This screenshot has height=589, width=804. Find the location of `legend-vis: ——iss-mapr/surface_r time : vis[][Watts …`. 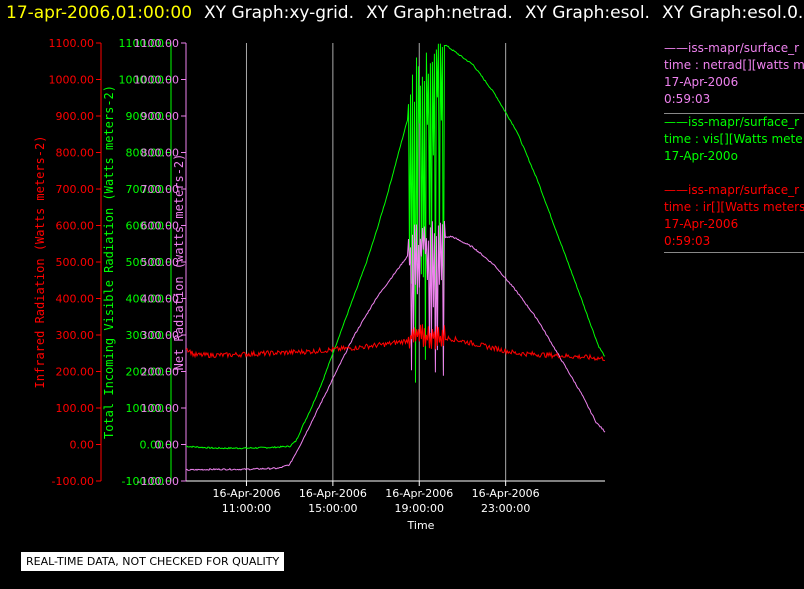

legend-vis: ——iss-mapr/surface_r time : vis[][Watts … is located at coordinates (734, 139).